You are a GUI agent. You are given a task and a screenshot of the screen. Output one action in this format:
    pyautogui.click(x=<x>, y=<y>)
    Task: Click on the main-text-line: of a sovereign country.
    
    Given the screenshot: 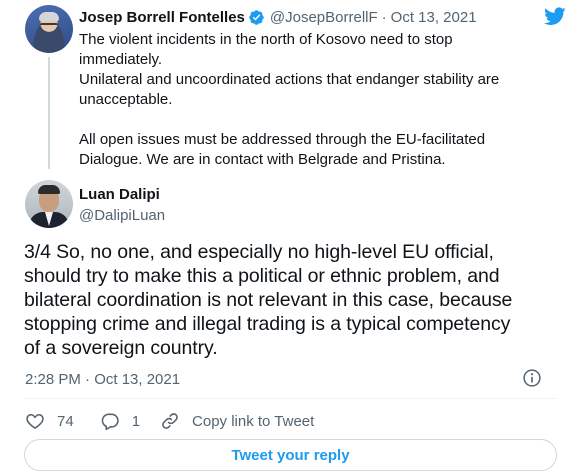 What is the action you would take?
    pyautogui.click(x=121, y=348)
    